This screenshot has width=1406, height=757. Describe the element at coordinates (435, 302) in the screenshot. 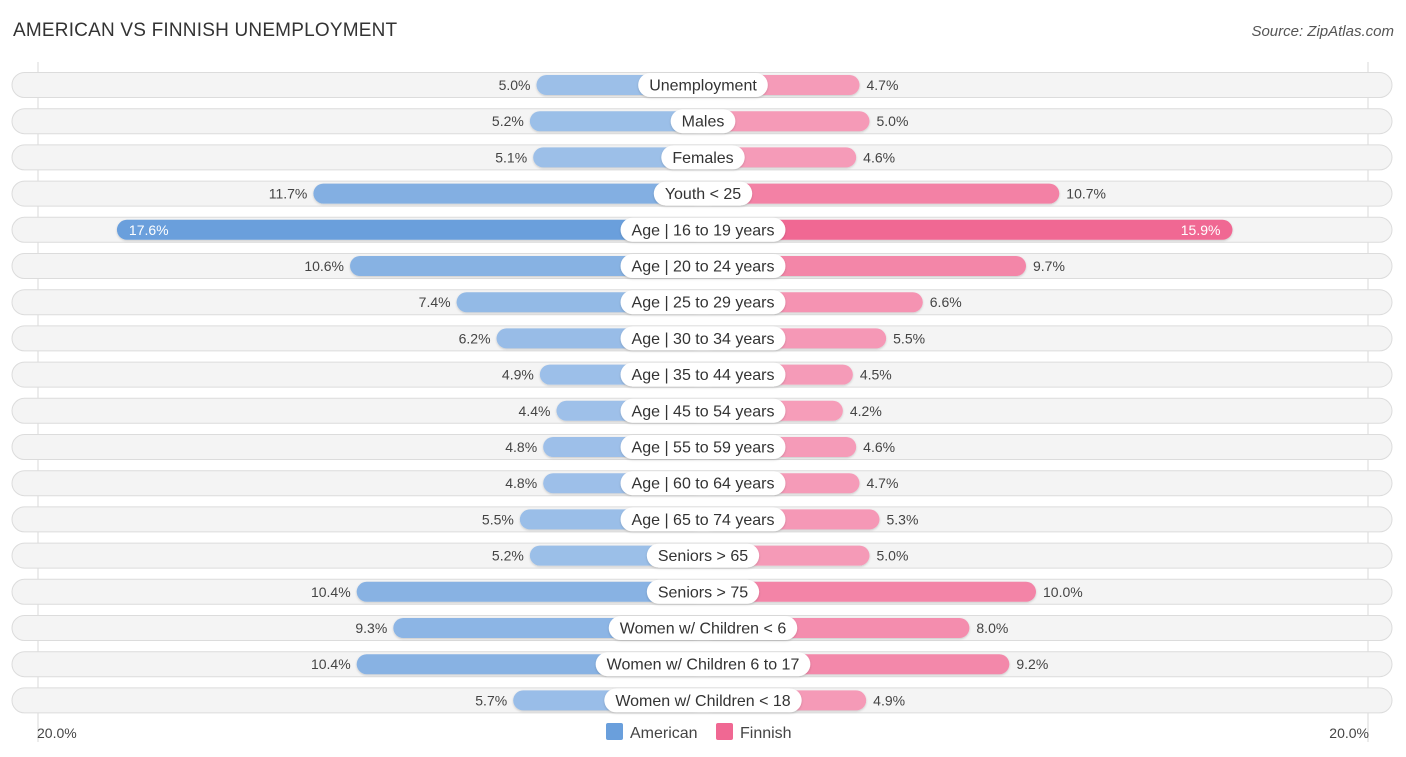

I see `value-label-american: 7.4%` at that location.